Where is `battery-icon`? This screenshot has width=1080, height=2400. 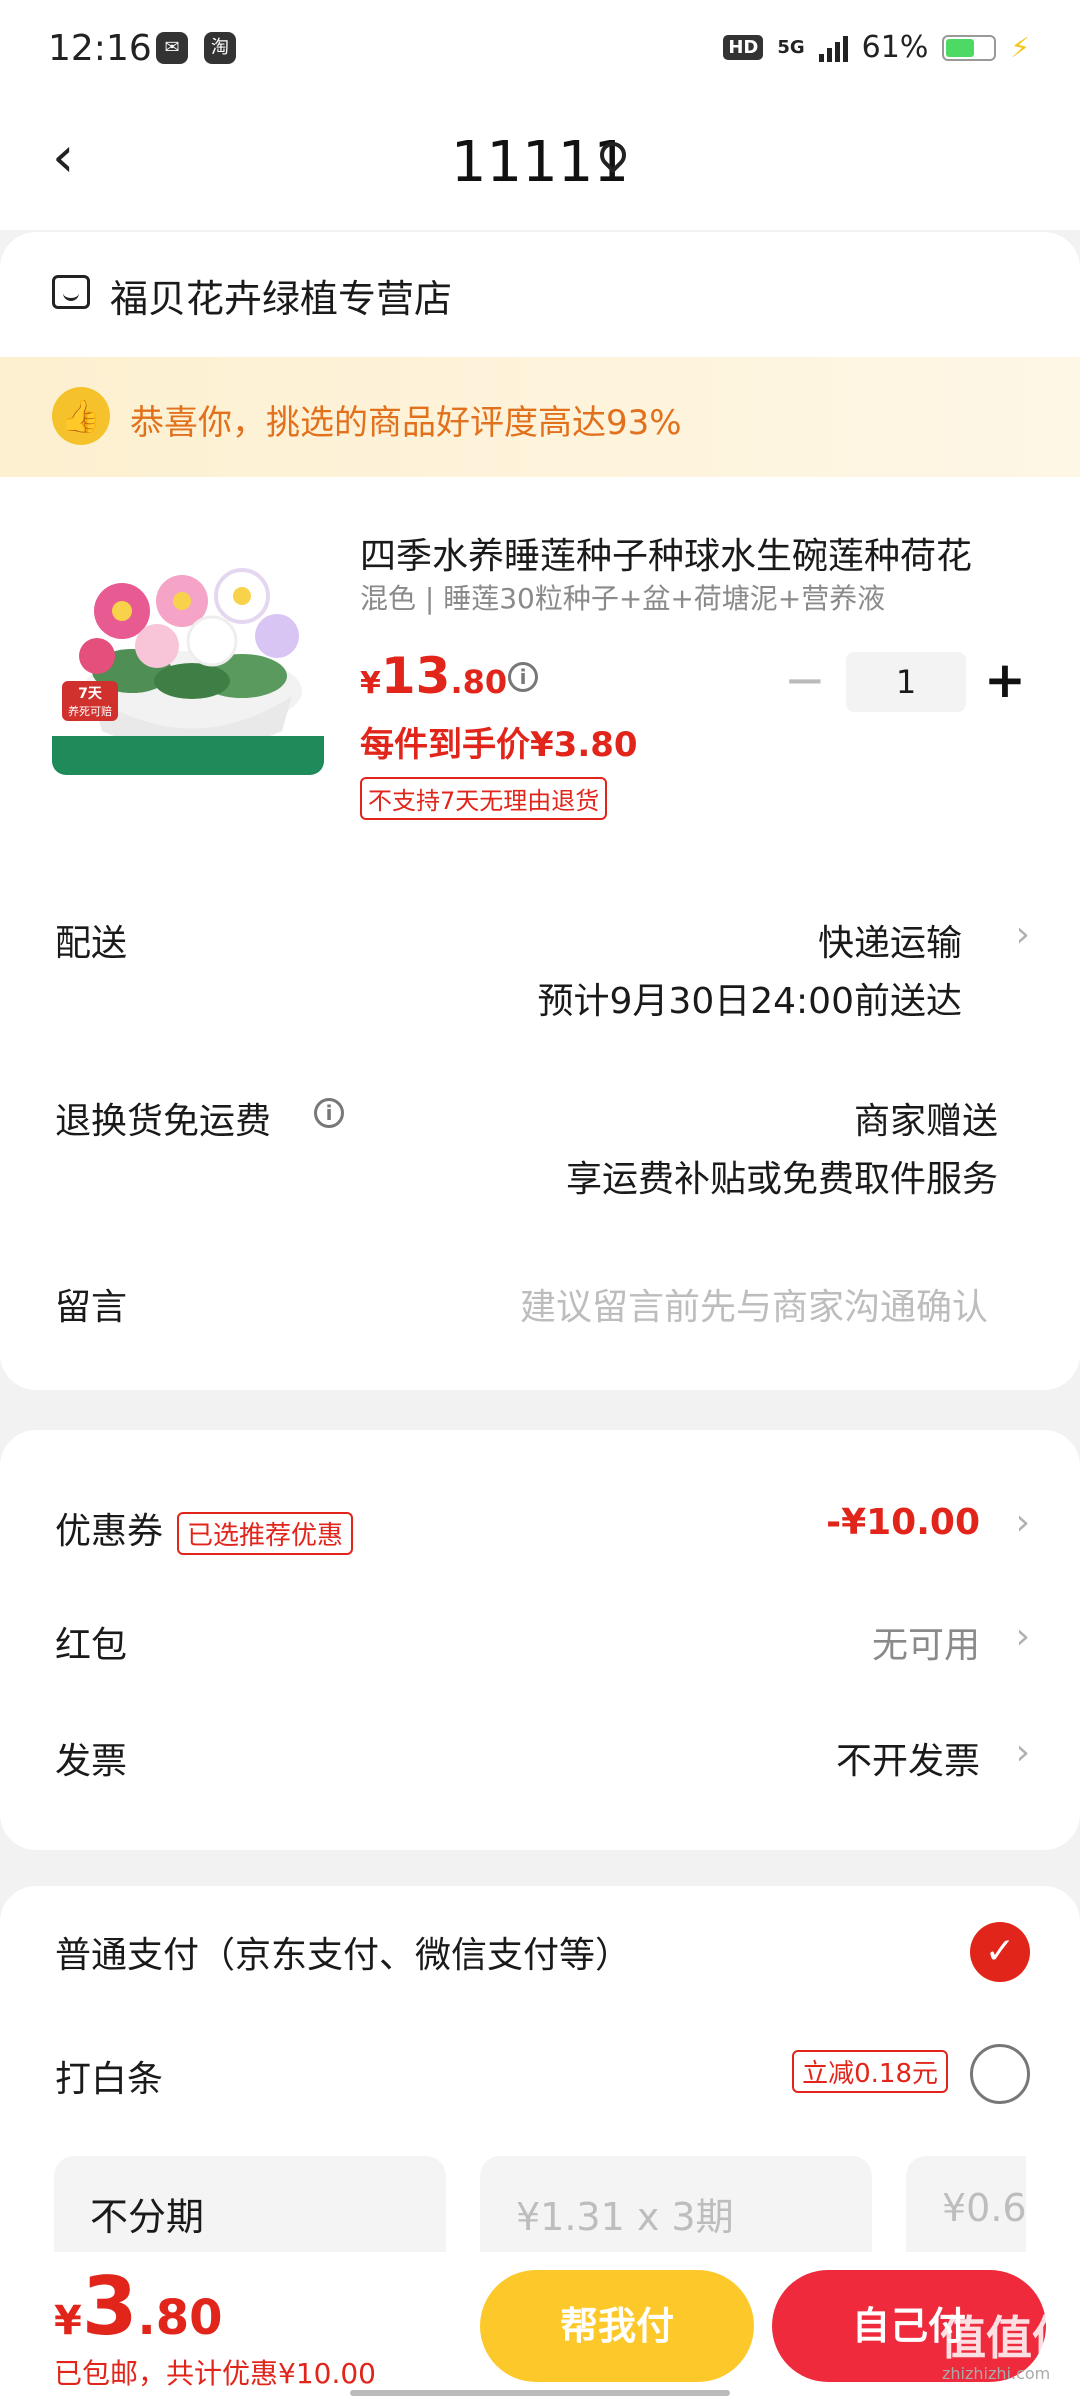
battery-icon is located at coordinates (969, 47).